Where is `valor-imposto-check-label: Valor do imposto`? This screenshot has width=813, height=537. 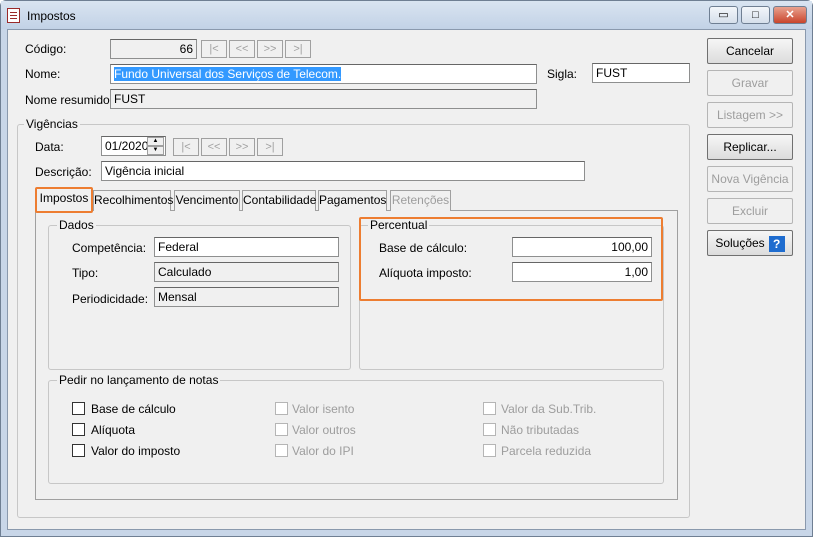
valor-imposto-check-label: Valor do imposto is located at coordinates (136, 451).